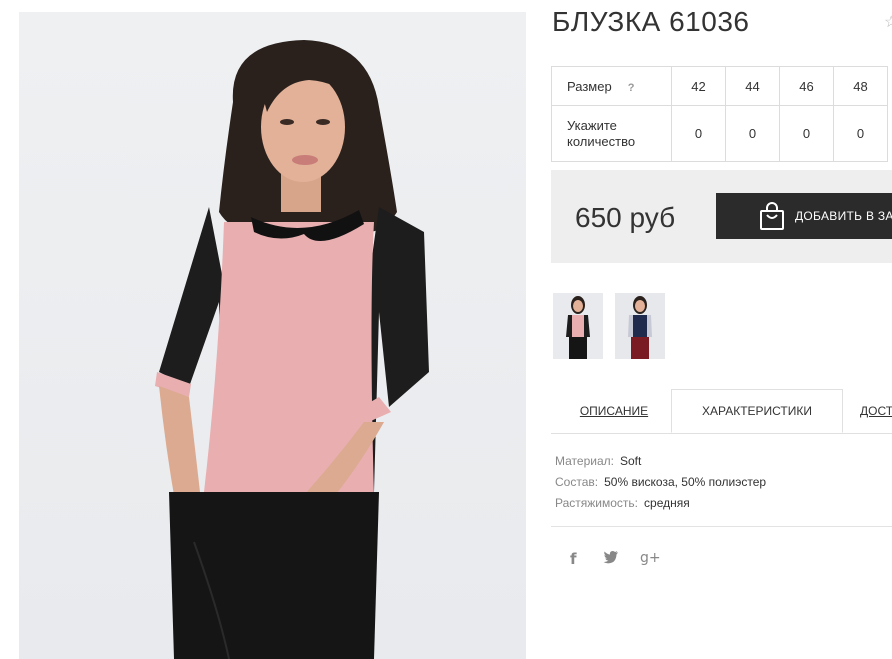  What do you see at coordinates (888, 22) in the screenshot?
I see `star-icon: ☆` at bounding box center [888, 22].